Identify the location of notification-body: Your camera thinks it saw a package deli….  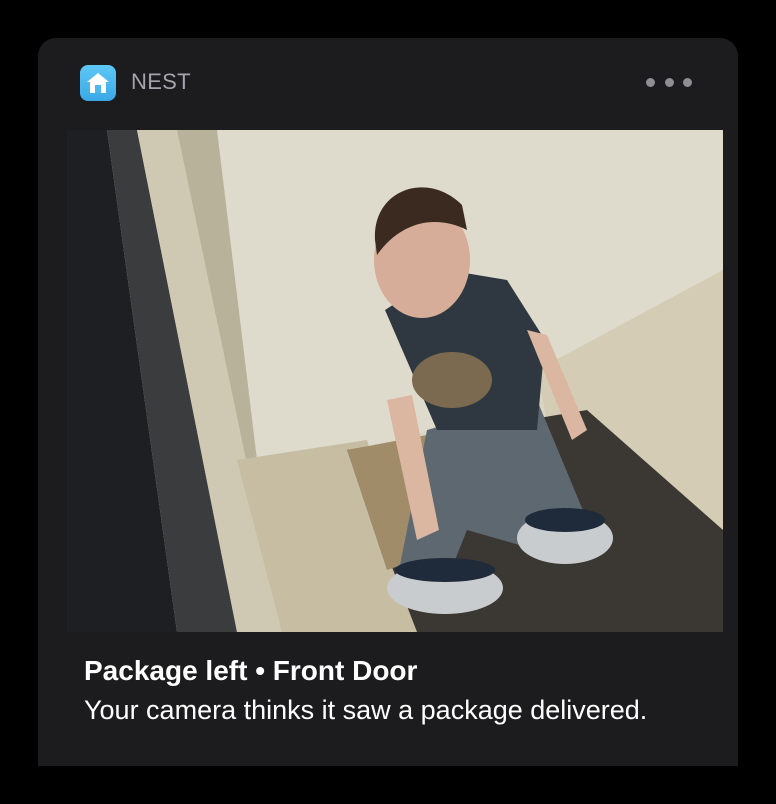
(366, 710).